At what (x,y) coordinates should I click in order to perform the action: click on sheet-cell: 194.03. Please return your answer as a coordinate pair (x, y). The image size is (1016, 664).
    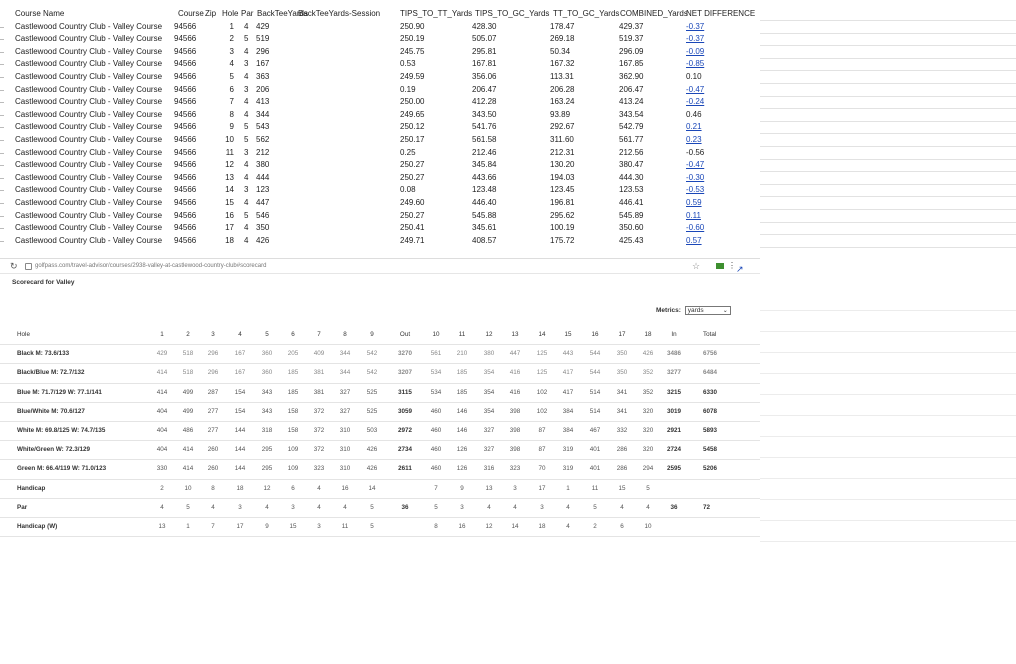
    Looking at the image, I should click on (562, 178).